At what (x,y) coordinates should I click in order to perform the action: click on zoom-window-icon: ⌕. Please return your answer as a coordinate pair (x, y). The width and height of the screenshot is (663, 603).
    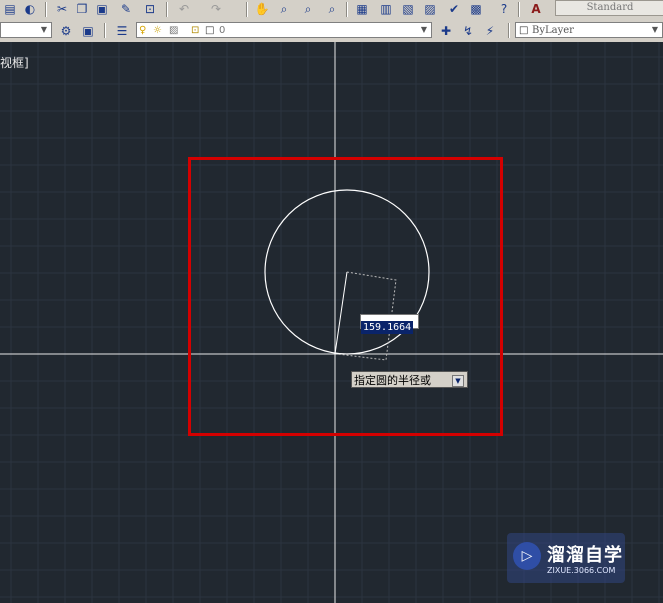
    Looking at the image, I should click on (308, 9).